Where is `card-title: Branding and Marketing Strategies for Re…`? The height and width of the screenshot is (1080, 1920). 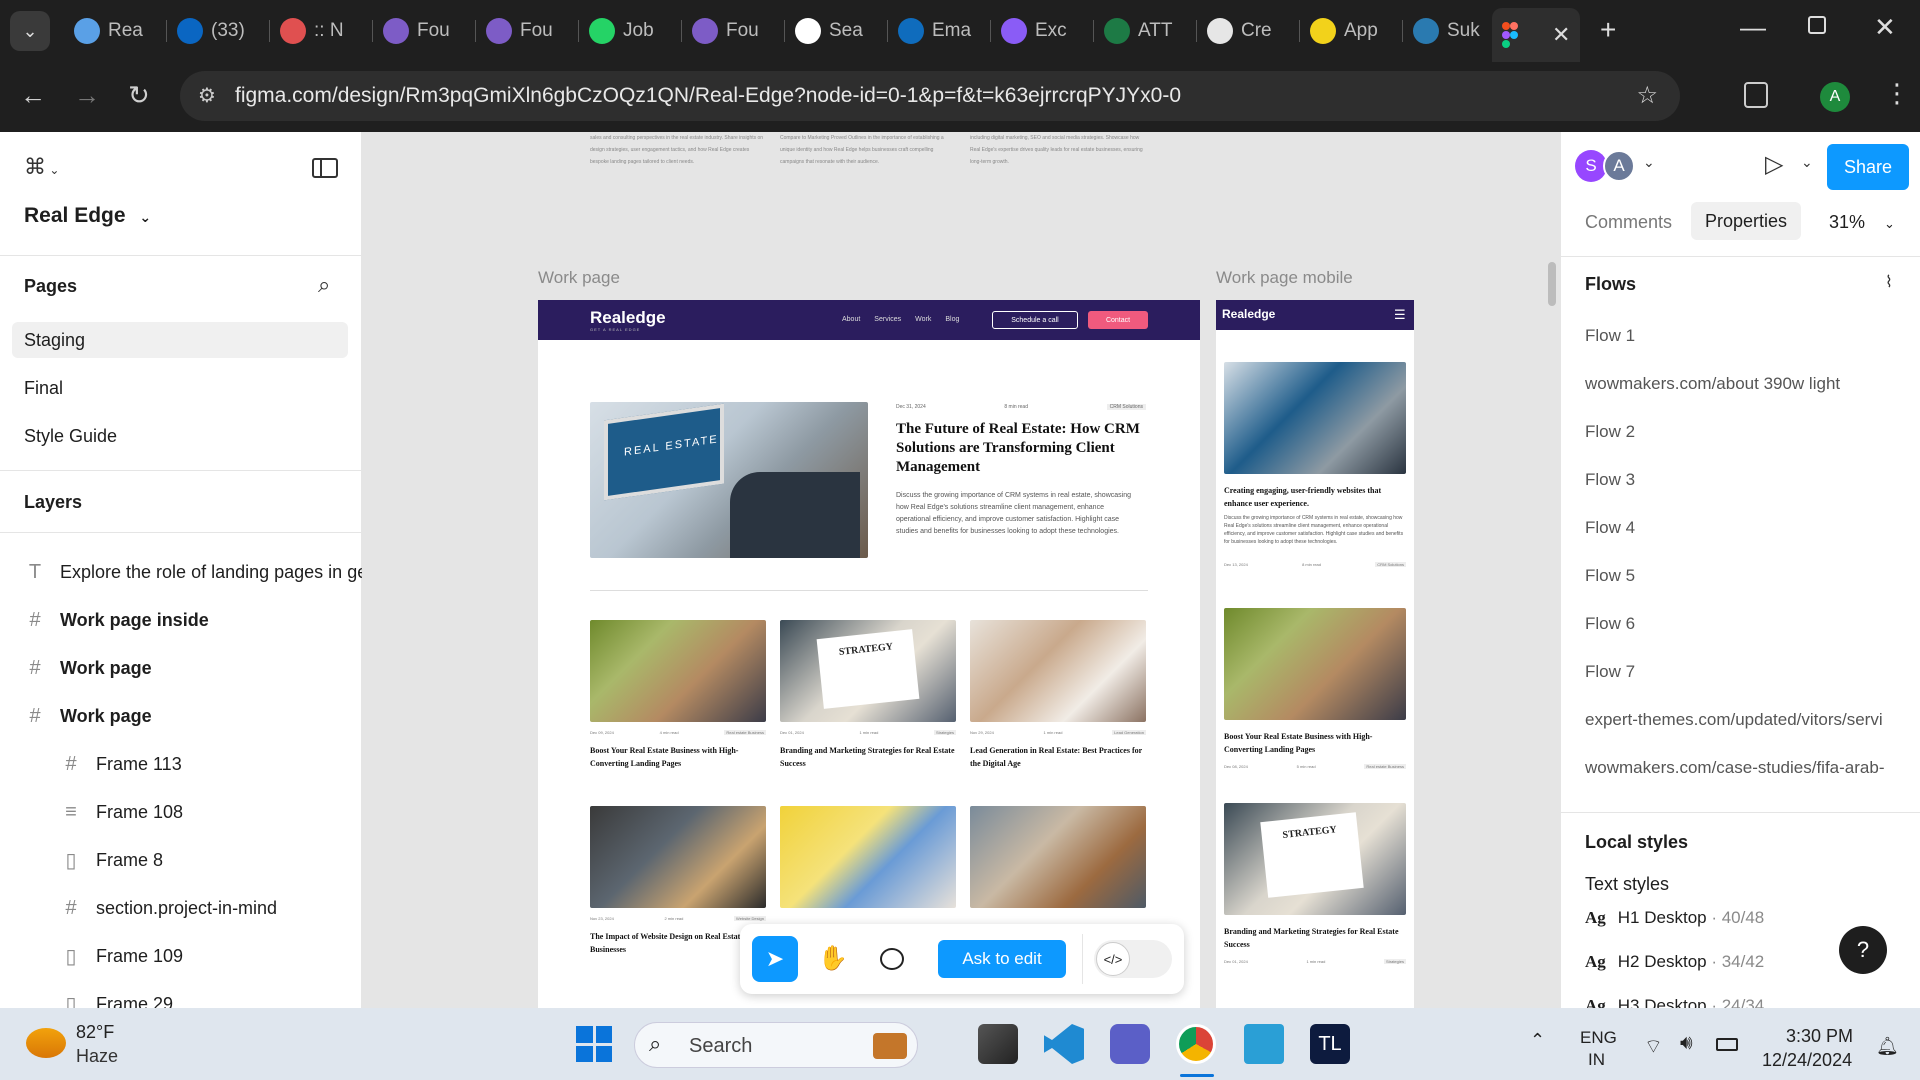
card-title: Branding and Marketing Strategies for Re… is located at coordinates (868, 757).